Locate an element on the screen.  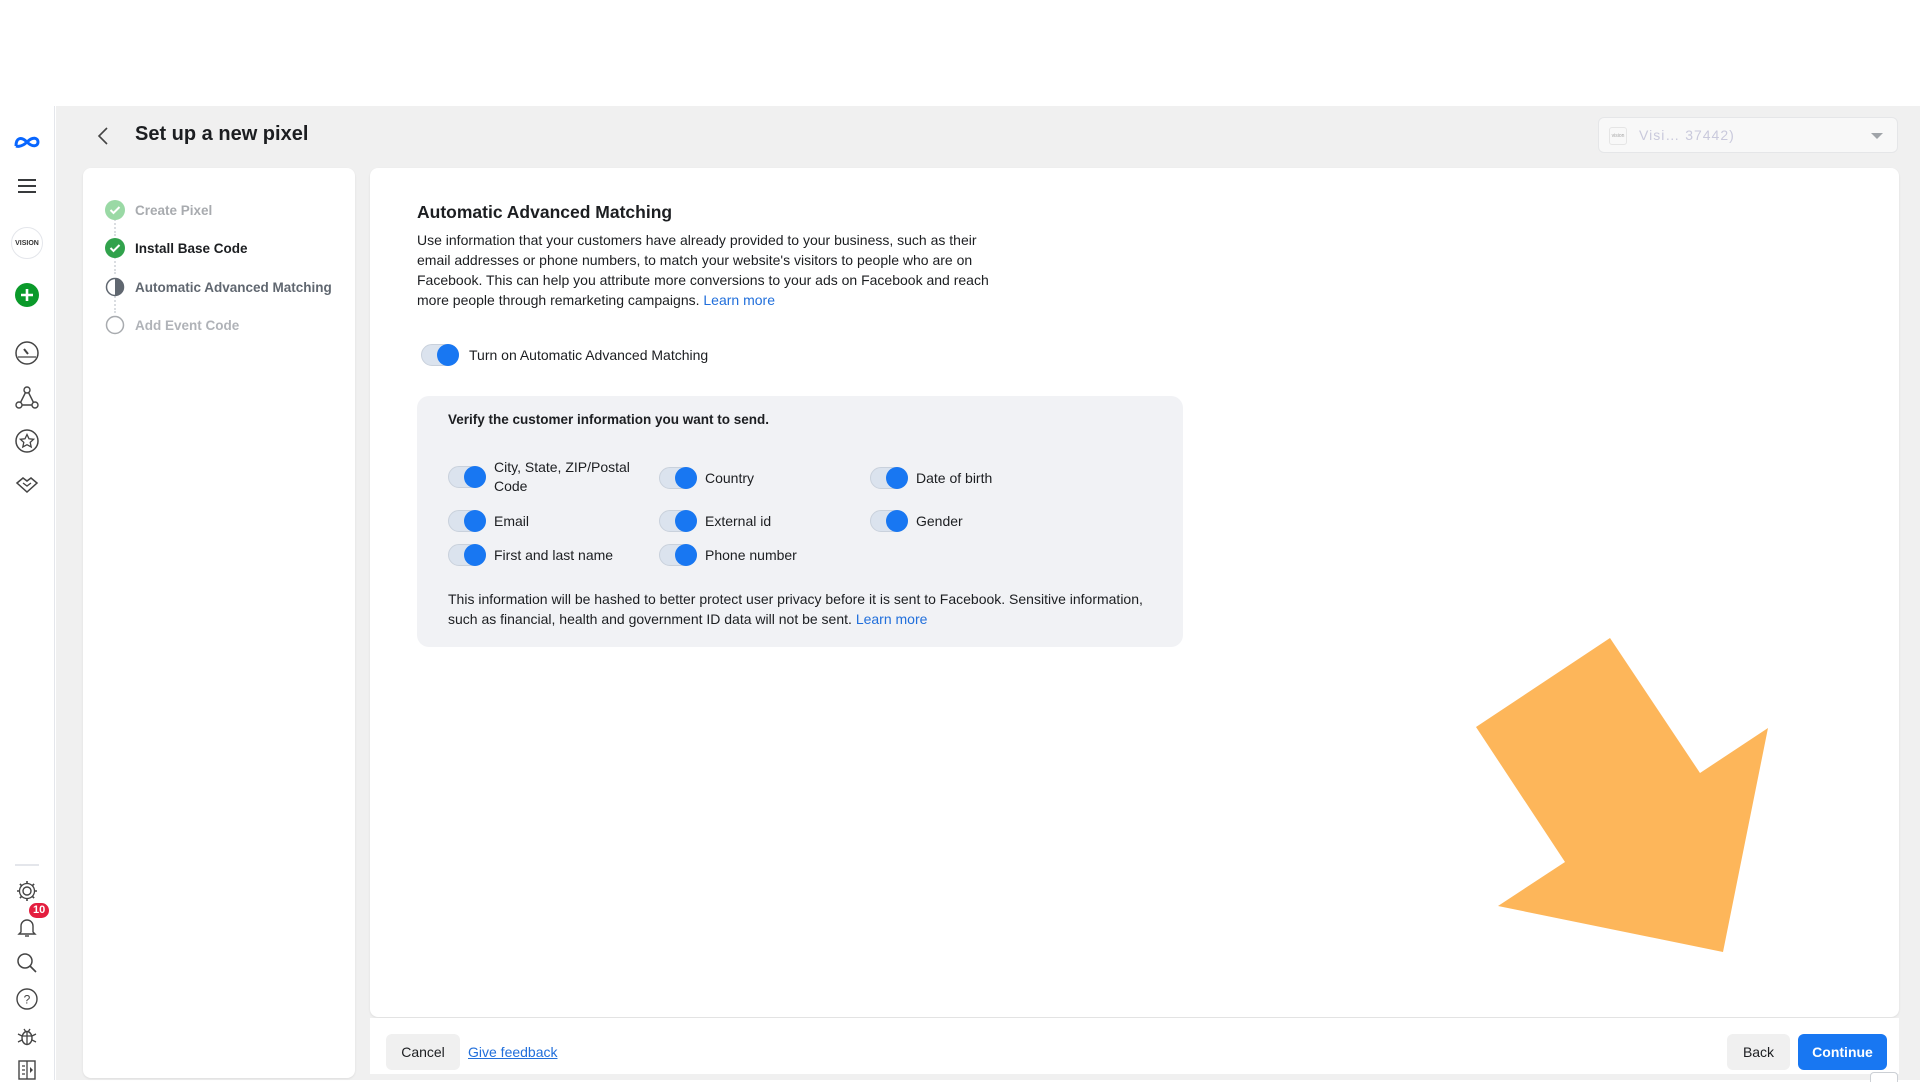
field-city-state-zip: City, State, ZIP/Postal Code is located at coordinates (548, 477).